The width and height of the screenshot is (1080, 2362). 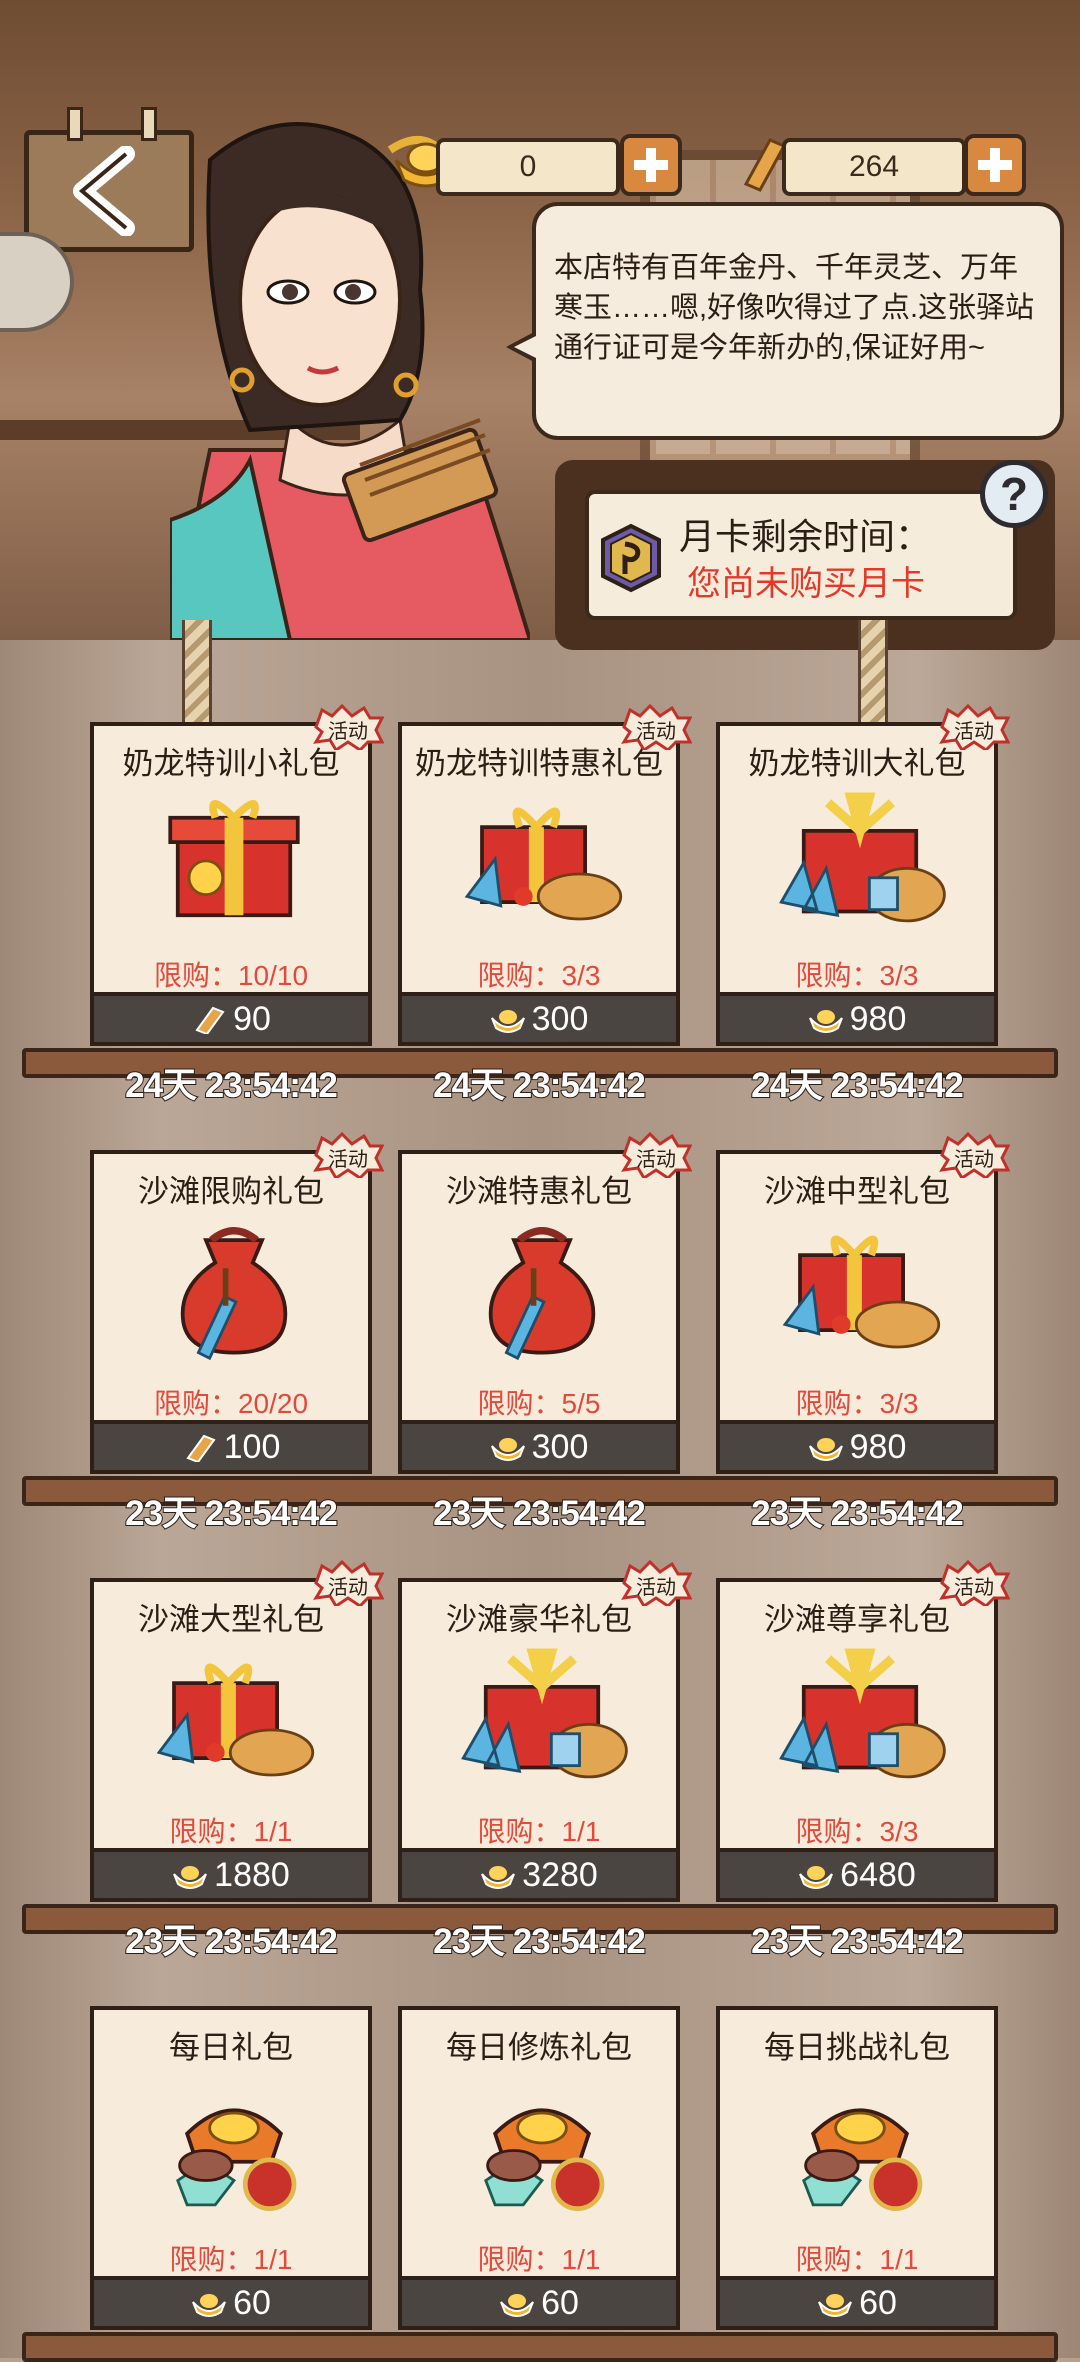 I want to click on add-gold-ingot-button, so click(x=651, y=165).